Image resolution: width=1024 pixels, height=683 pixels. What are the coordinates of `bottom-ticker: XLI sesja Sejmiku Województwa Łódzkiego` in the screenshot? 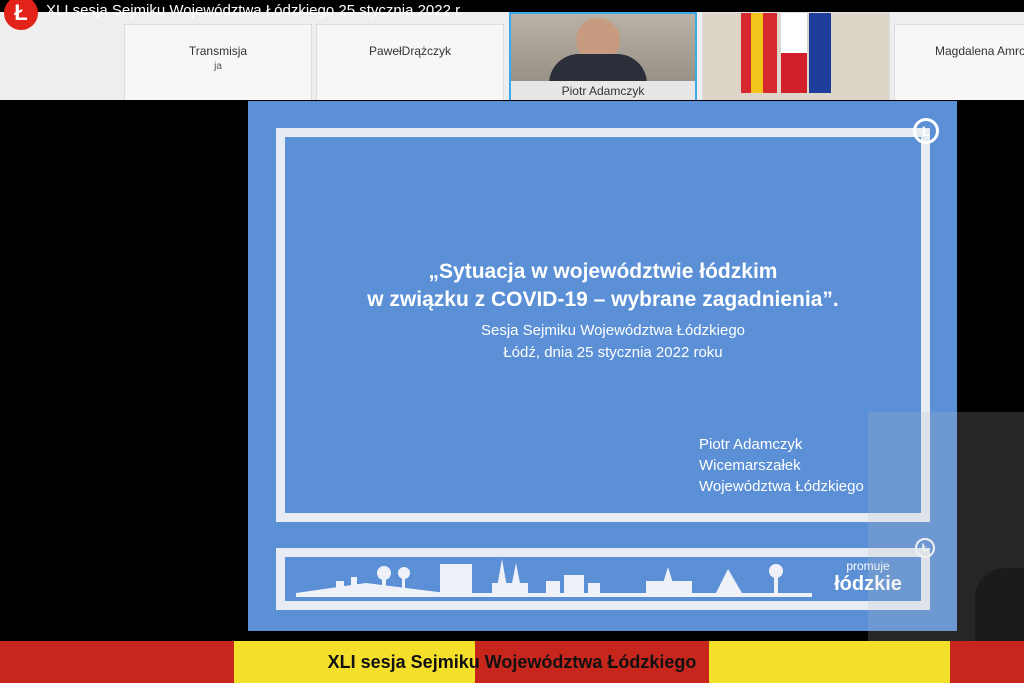 It's located at (512, 662).